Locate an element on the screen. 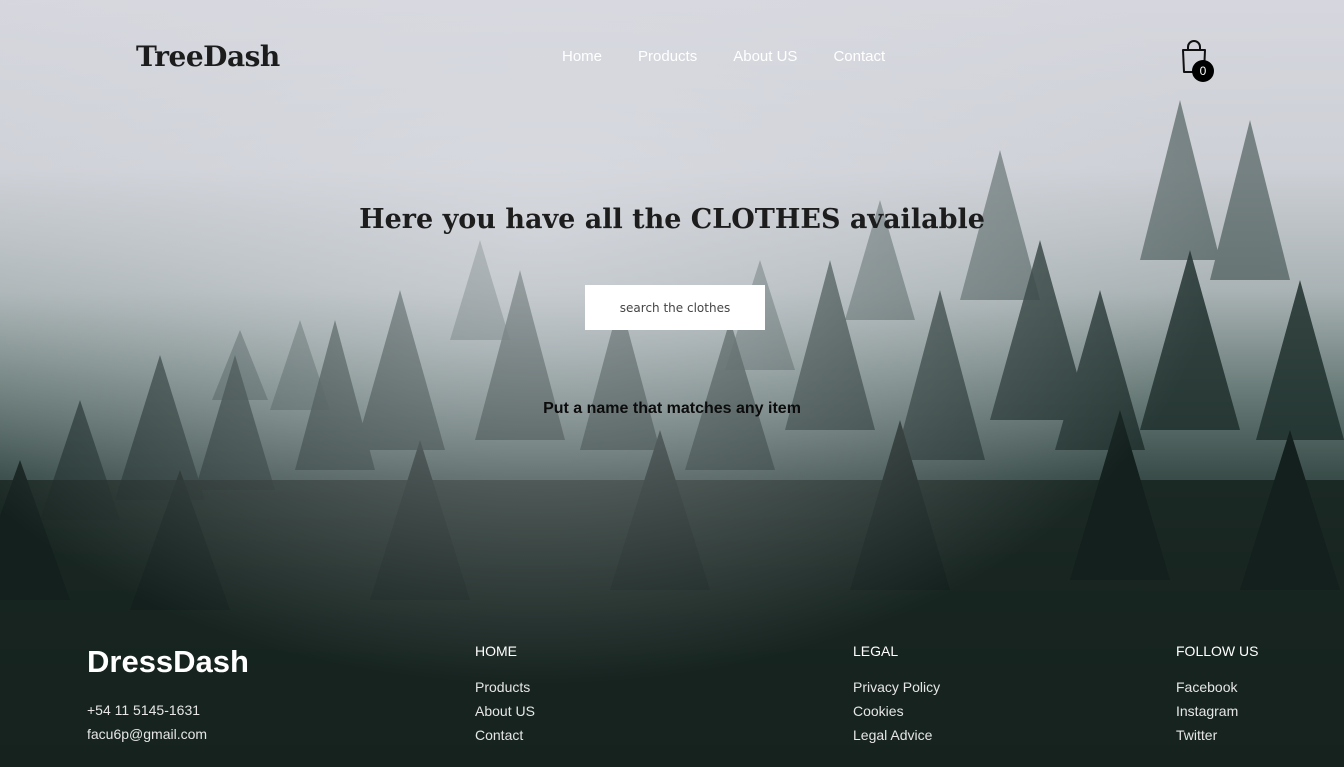 This screenshot has width=1344, height=767. nav-about-us: About US is located at coordinates (765, 56).